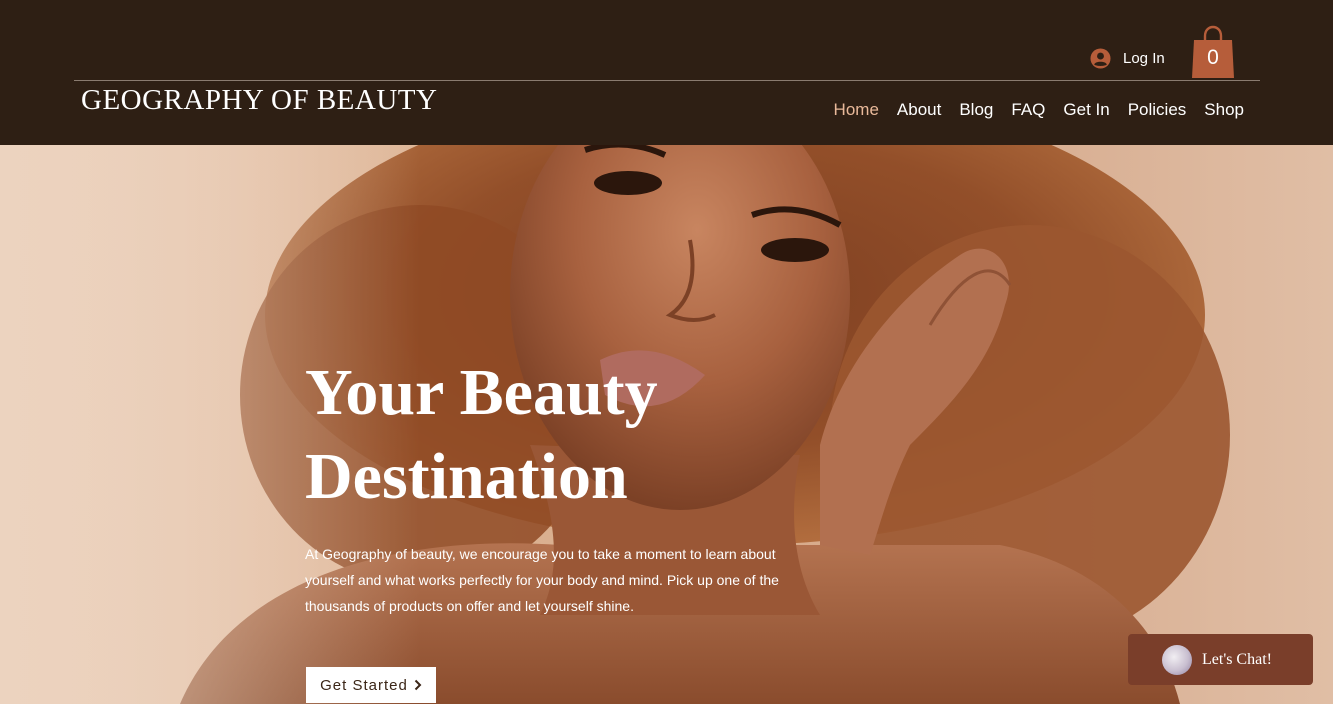 This screenshot has width=1333, height=704. What do you see at coordinates (919, 110) in the screenshot?
I see `nav-item-about: About` at bounding box center [919, 110].